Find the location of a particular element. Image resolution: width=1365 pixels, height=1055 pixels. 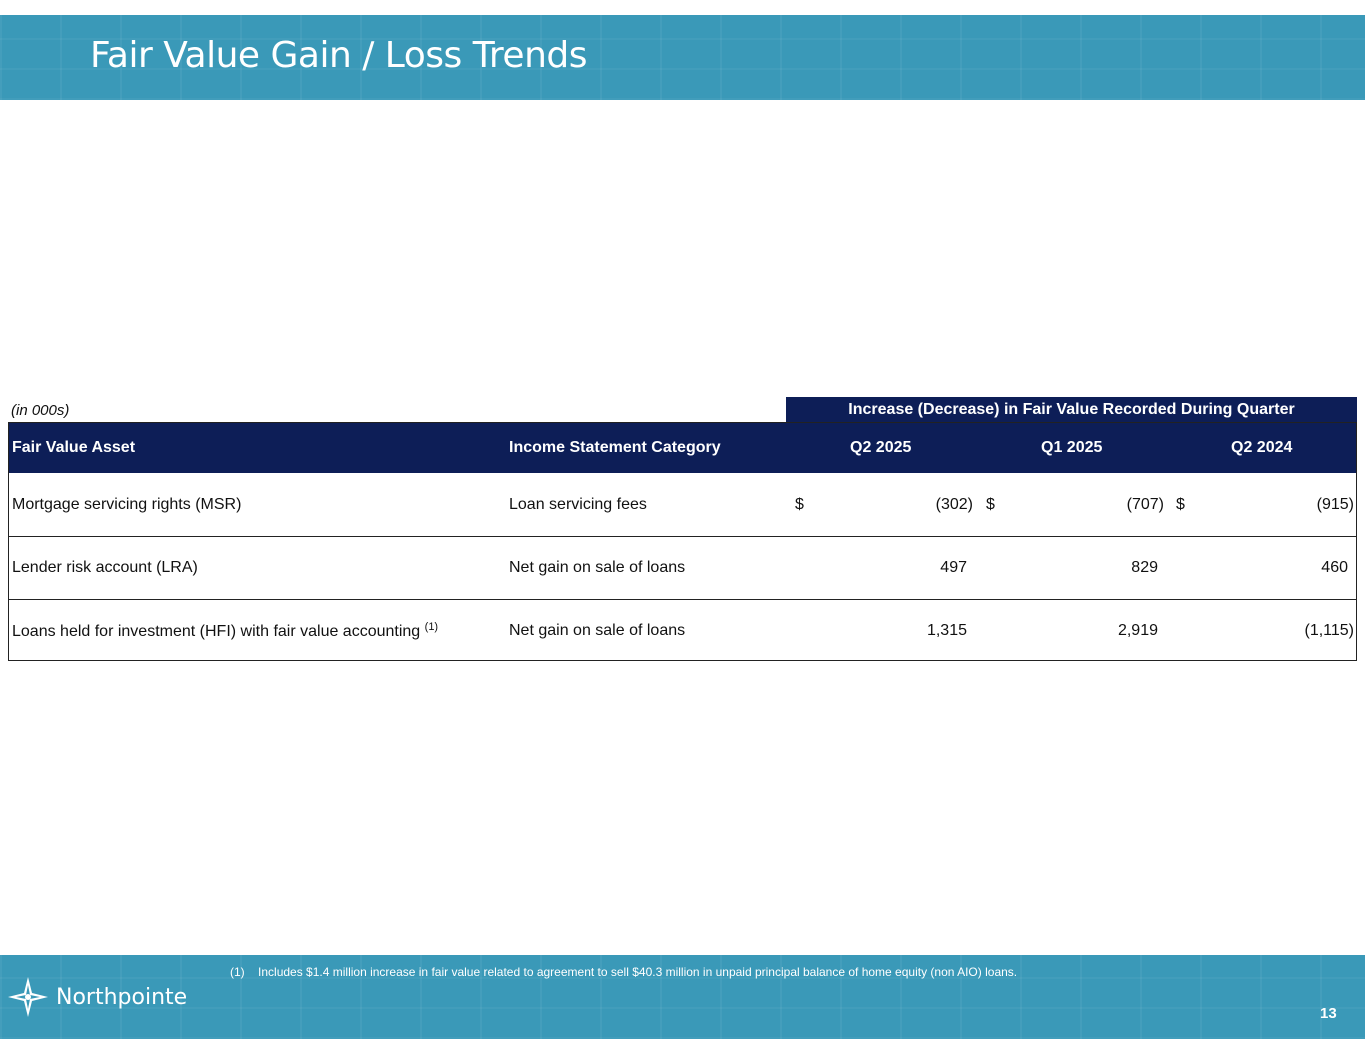

column-header-q1-2025: Q1 2025 is located at coordinates (1072, 447).